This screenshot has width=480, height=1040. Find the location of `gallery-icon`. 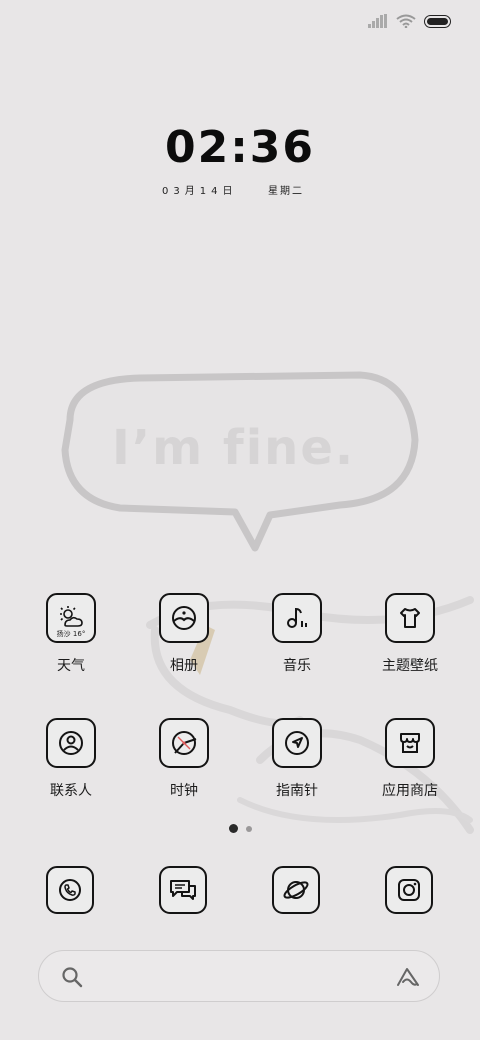

gallery-icon is located at coordinates (184, 618).